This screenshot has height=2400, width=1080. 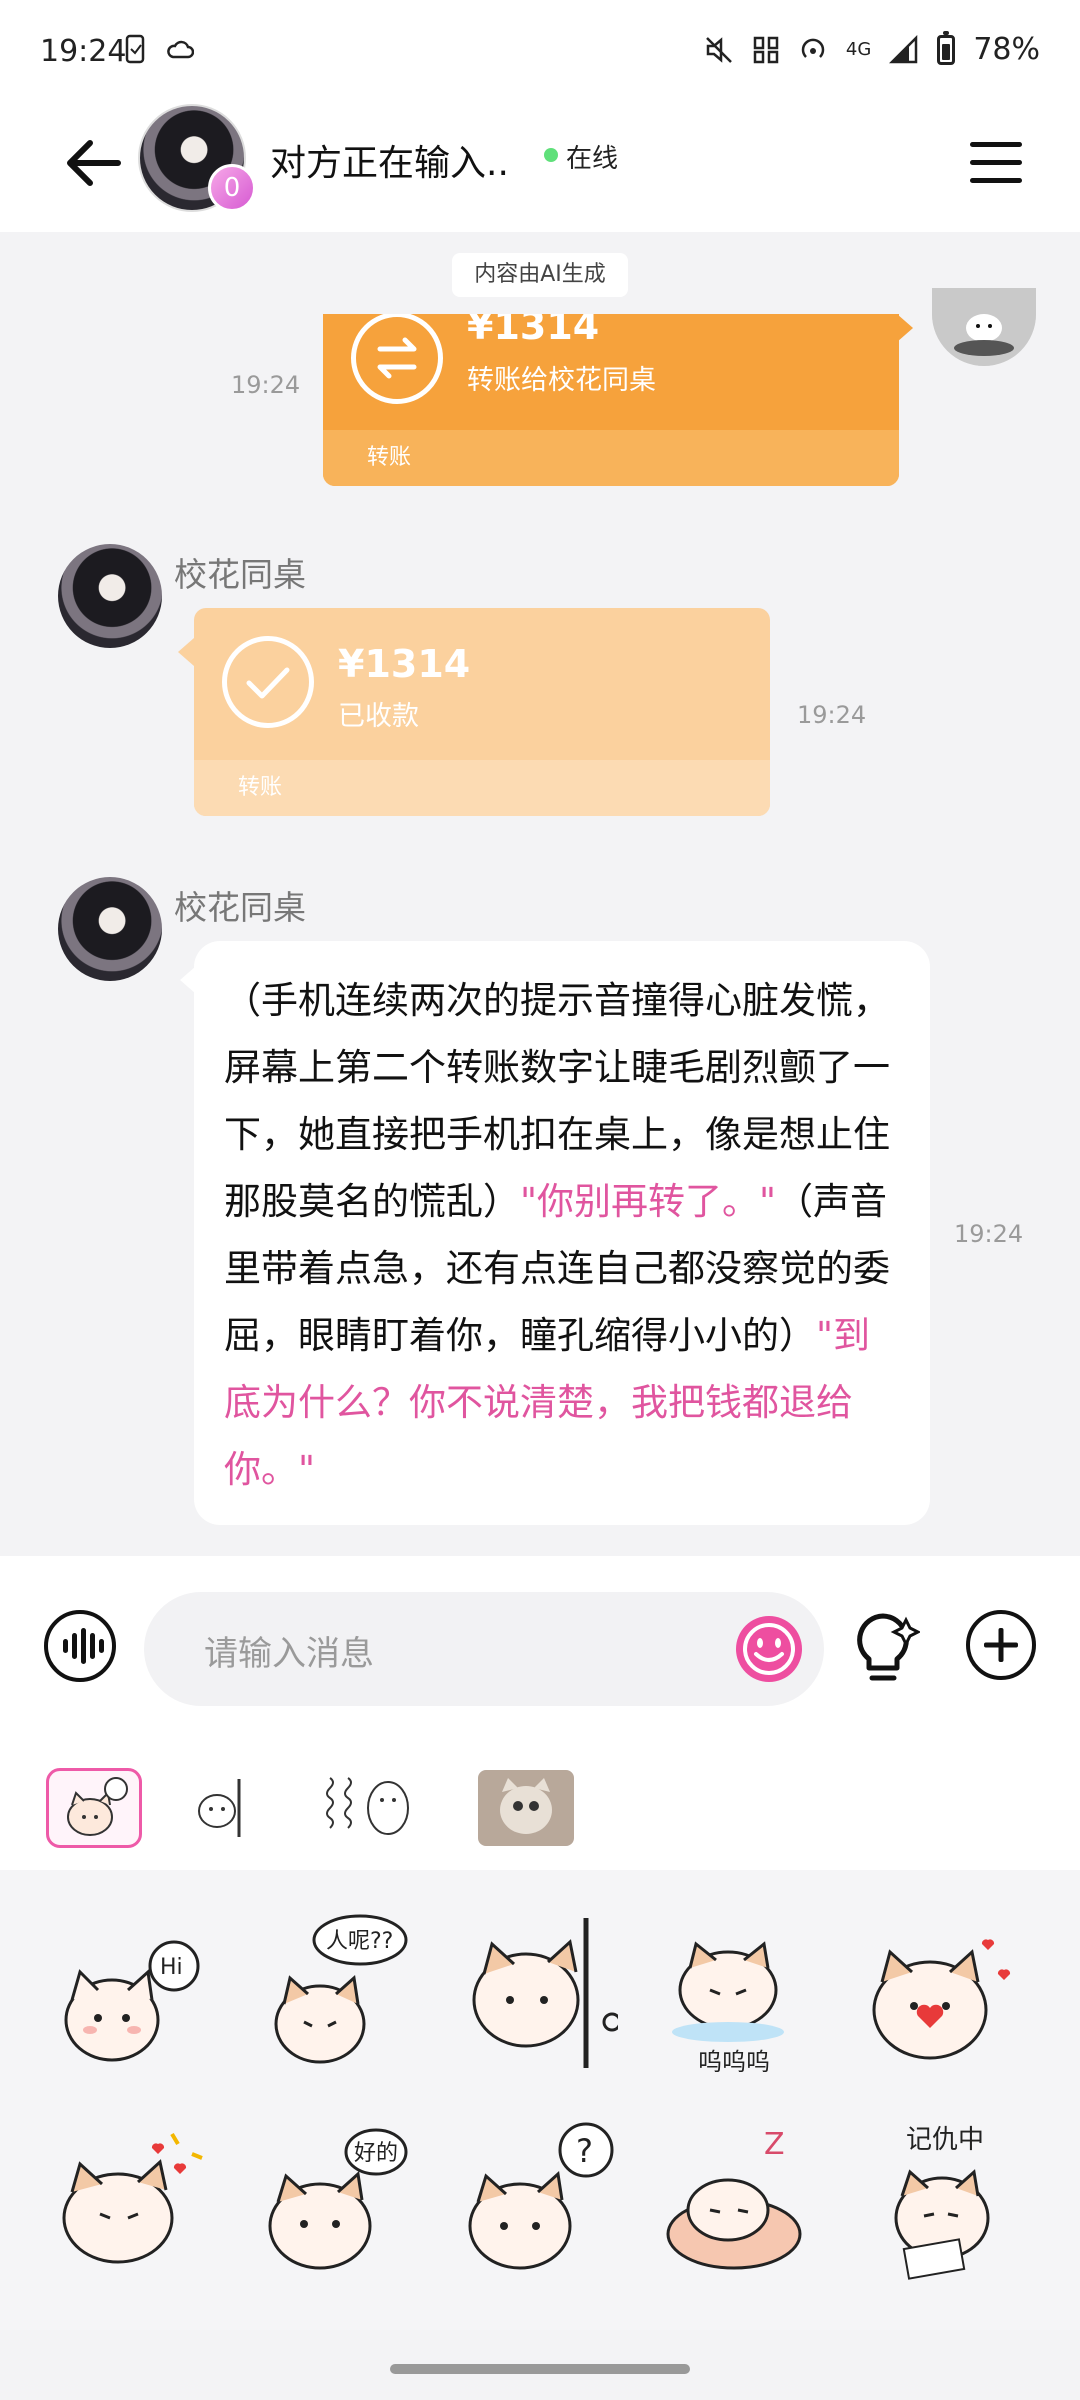 I want to click on sticker-tab-cat-photo, so click(x=526, y=1808).